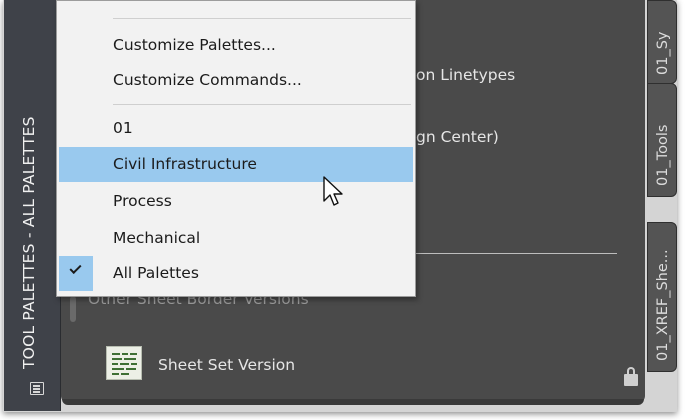 This screenshot has width=688, height=420. Describe the element at coordinates (236, 273) in the screenshot. I see `menu-item-all-palettes: All Palettes` at that location.